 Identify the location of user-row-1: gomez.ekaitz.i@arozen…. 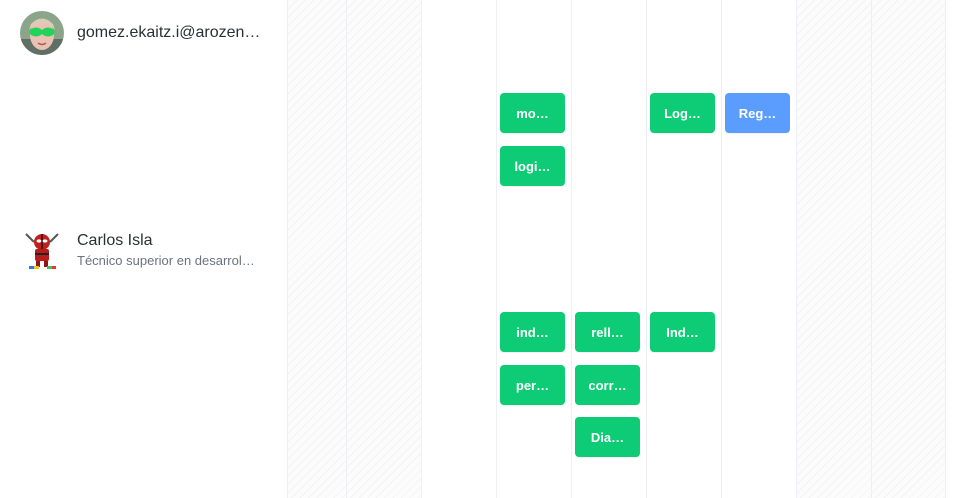
(140, 33).